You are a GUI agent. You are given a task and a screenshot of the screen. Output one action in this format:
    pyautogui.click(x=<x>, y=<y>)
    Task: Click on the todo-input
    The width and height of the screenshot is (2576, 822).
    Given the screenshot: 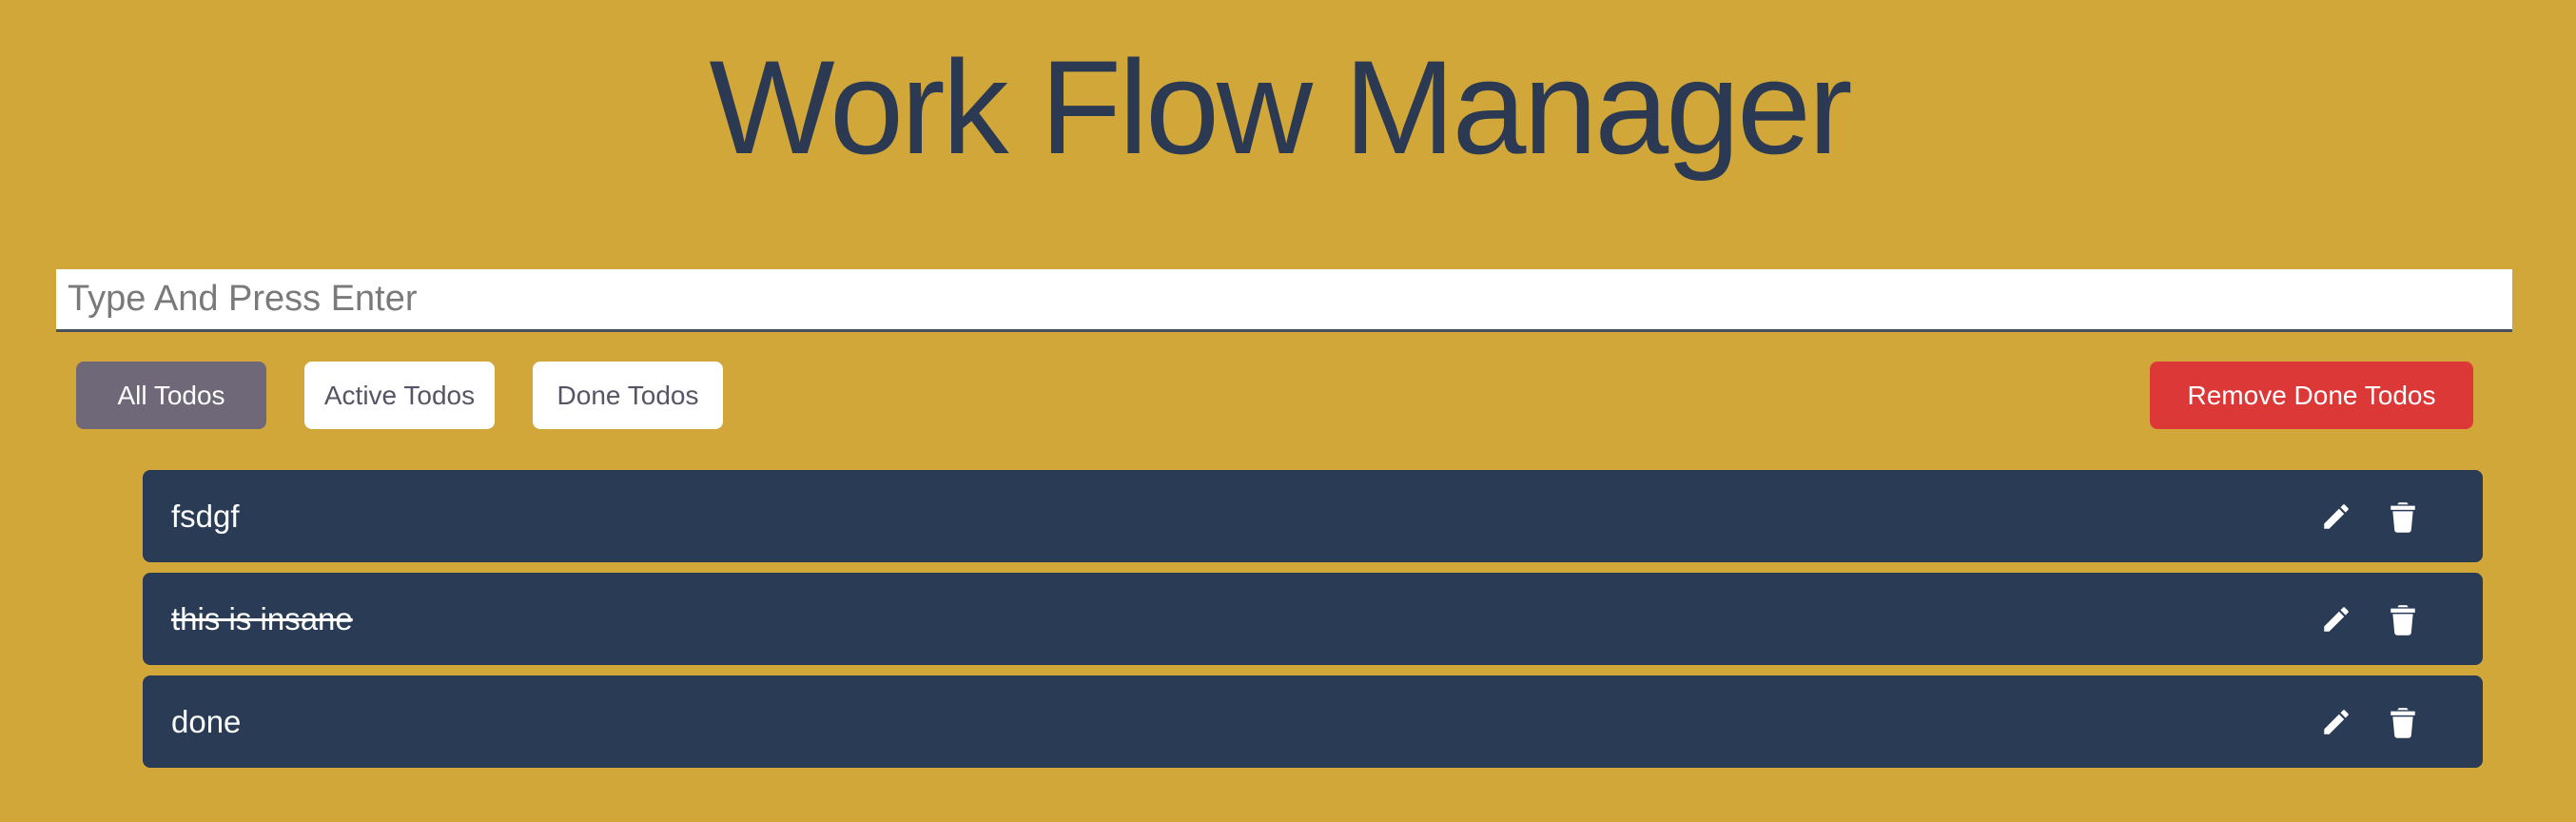 What is the action you would take?
    pyautogui.click(x=1284, y=299)
    